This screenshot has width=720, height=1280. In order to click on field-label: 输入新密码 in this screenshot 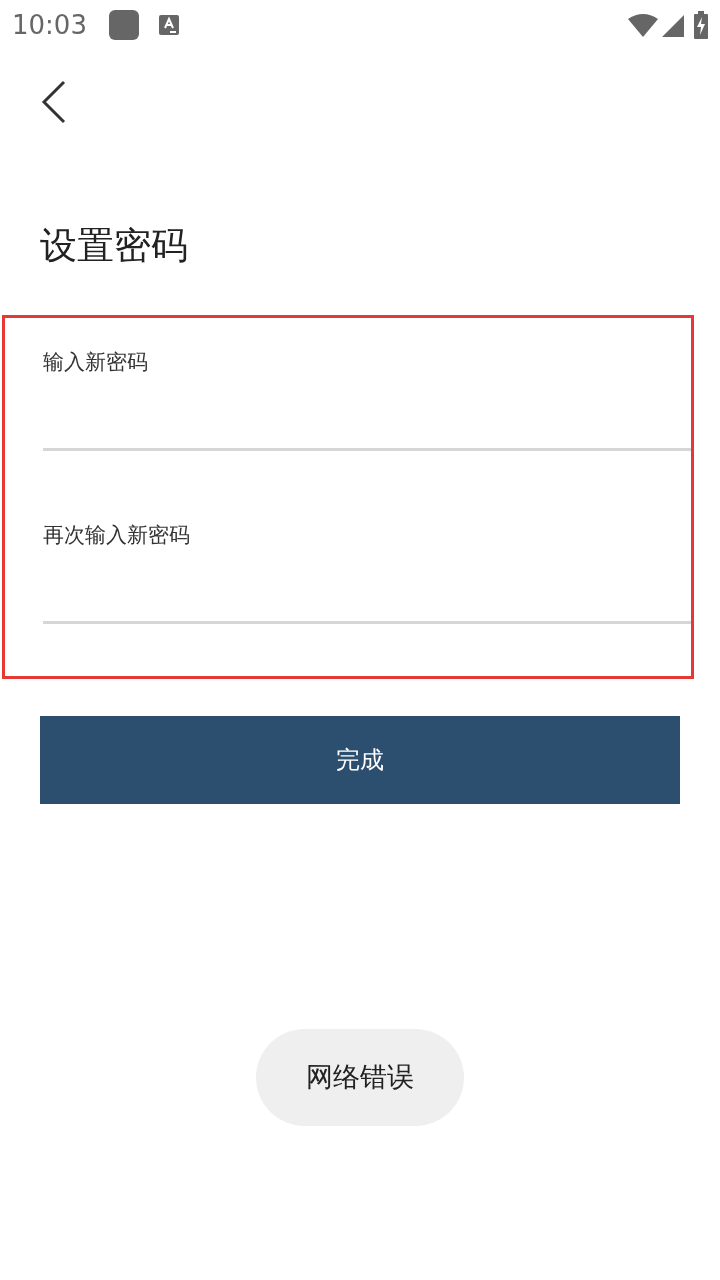, I will do `click(96, 362)`.